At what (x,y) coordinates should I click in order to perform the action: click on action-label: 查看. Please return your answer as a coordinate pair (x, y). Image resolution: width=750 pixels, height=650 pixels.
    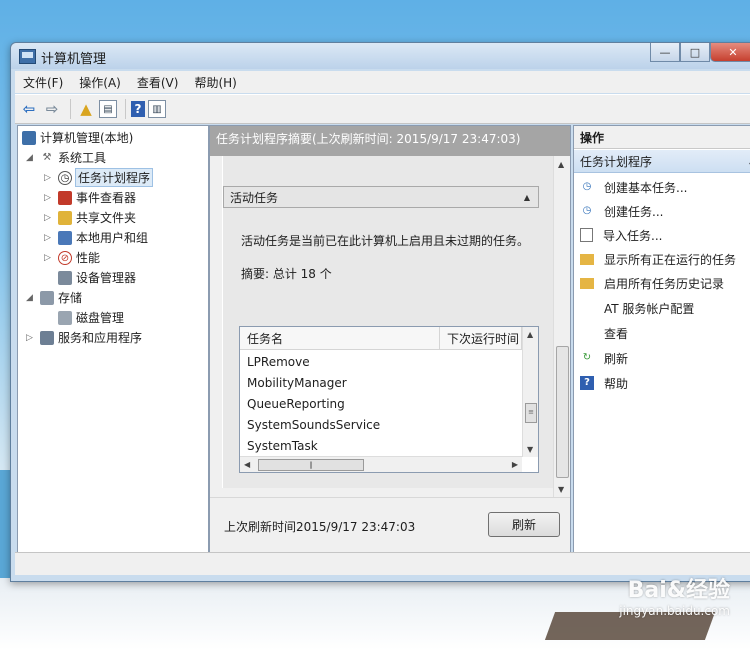
    Looking at the image, I should click on (616, 333).